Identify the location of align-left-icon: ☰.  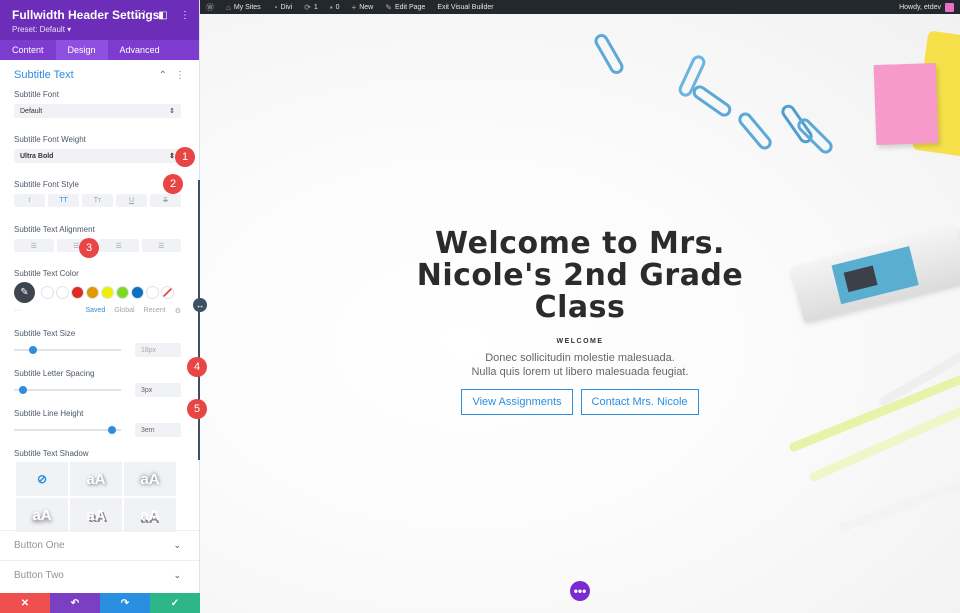
(34, 245).